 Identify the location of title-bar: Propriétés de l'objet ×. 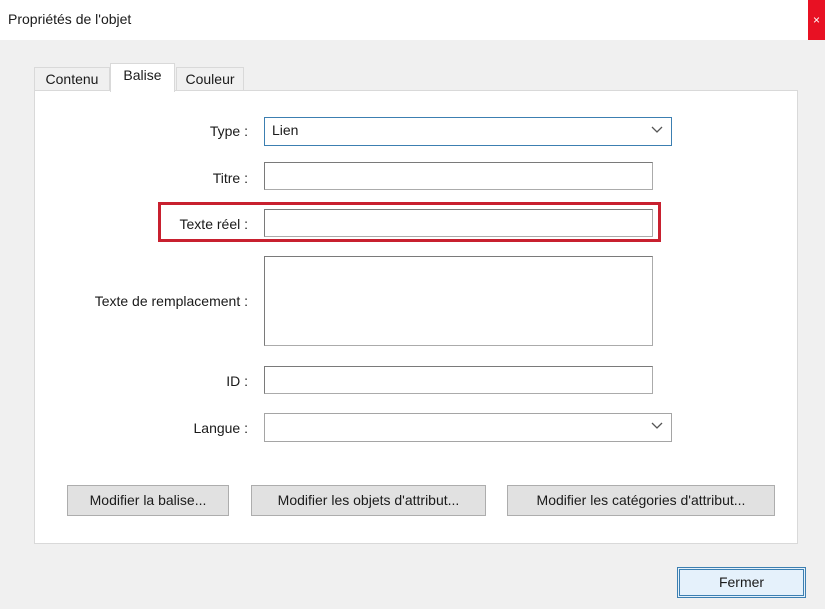
(412, 20).